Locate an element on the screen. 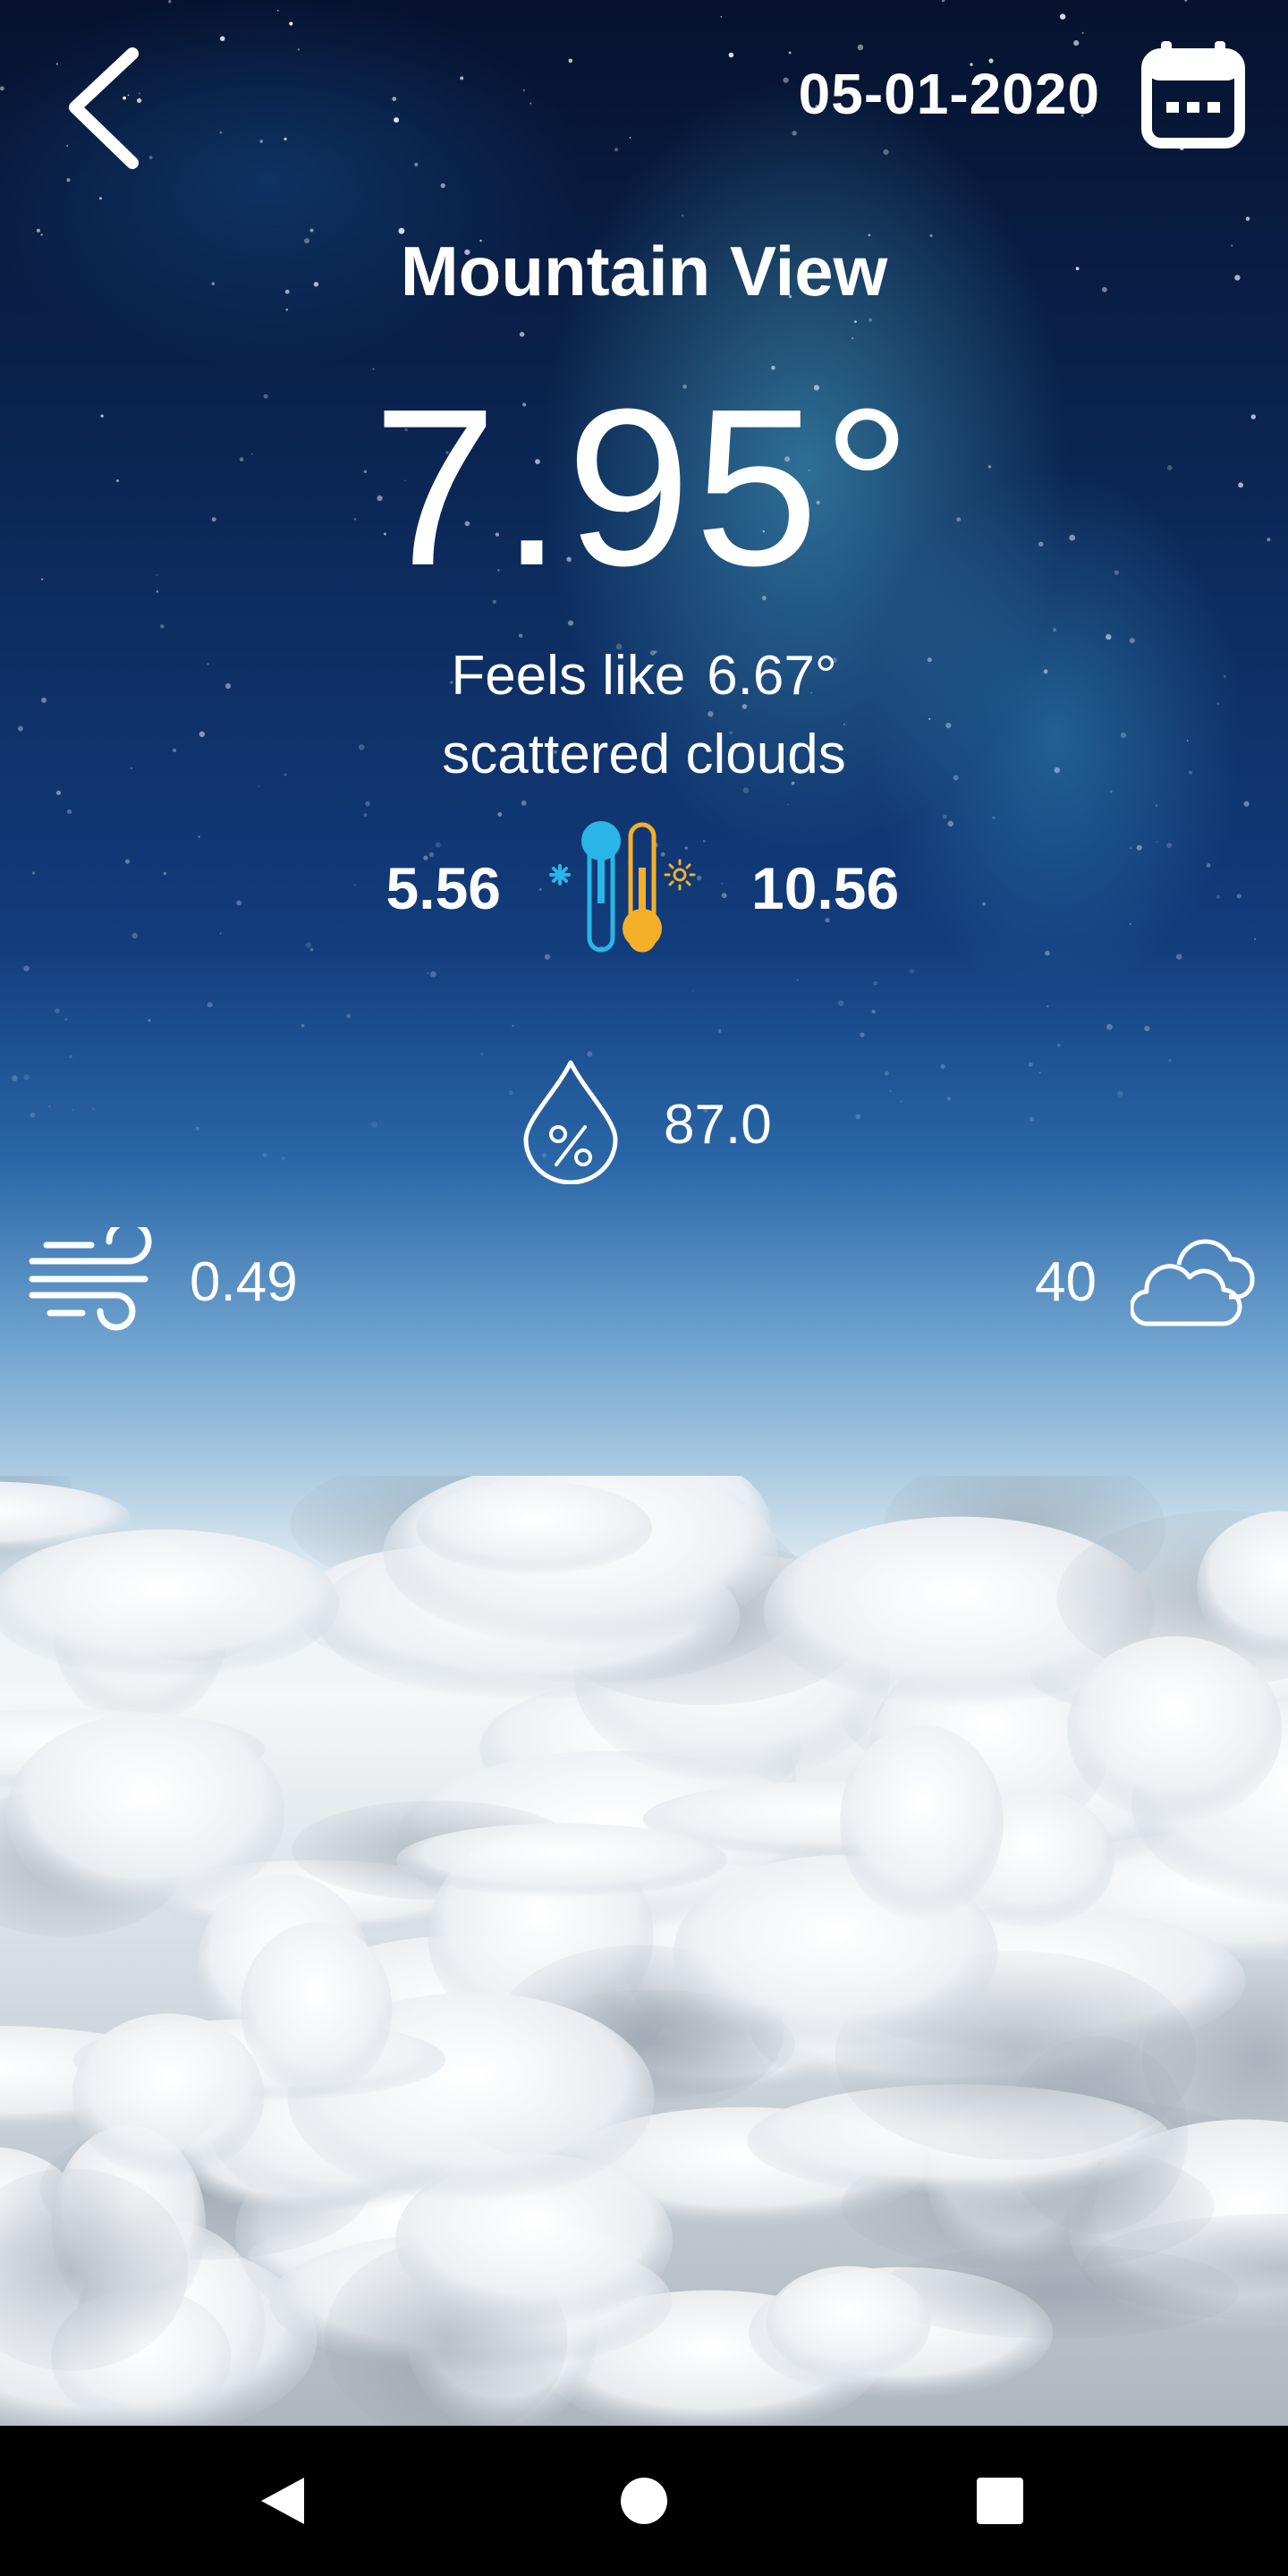  current-temperature: 7.95° is located at coordinates (644, 487).